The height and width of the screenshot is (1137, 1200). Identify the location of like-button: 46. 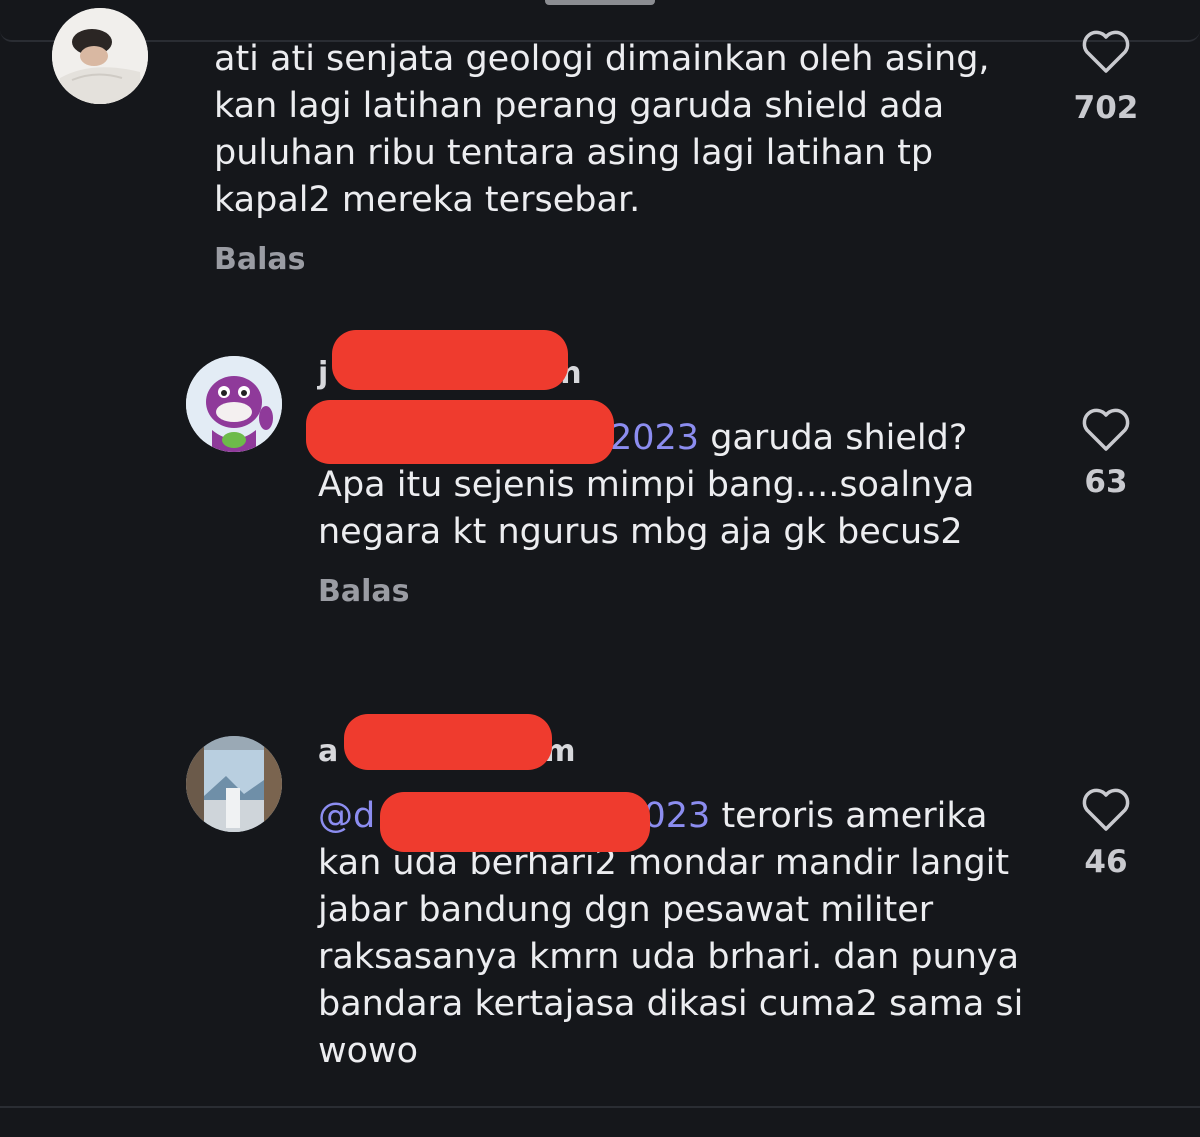
(1106, 833).